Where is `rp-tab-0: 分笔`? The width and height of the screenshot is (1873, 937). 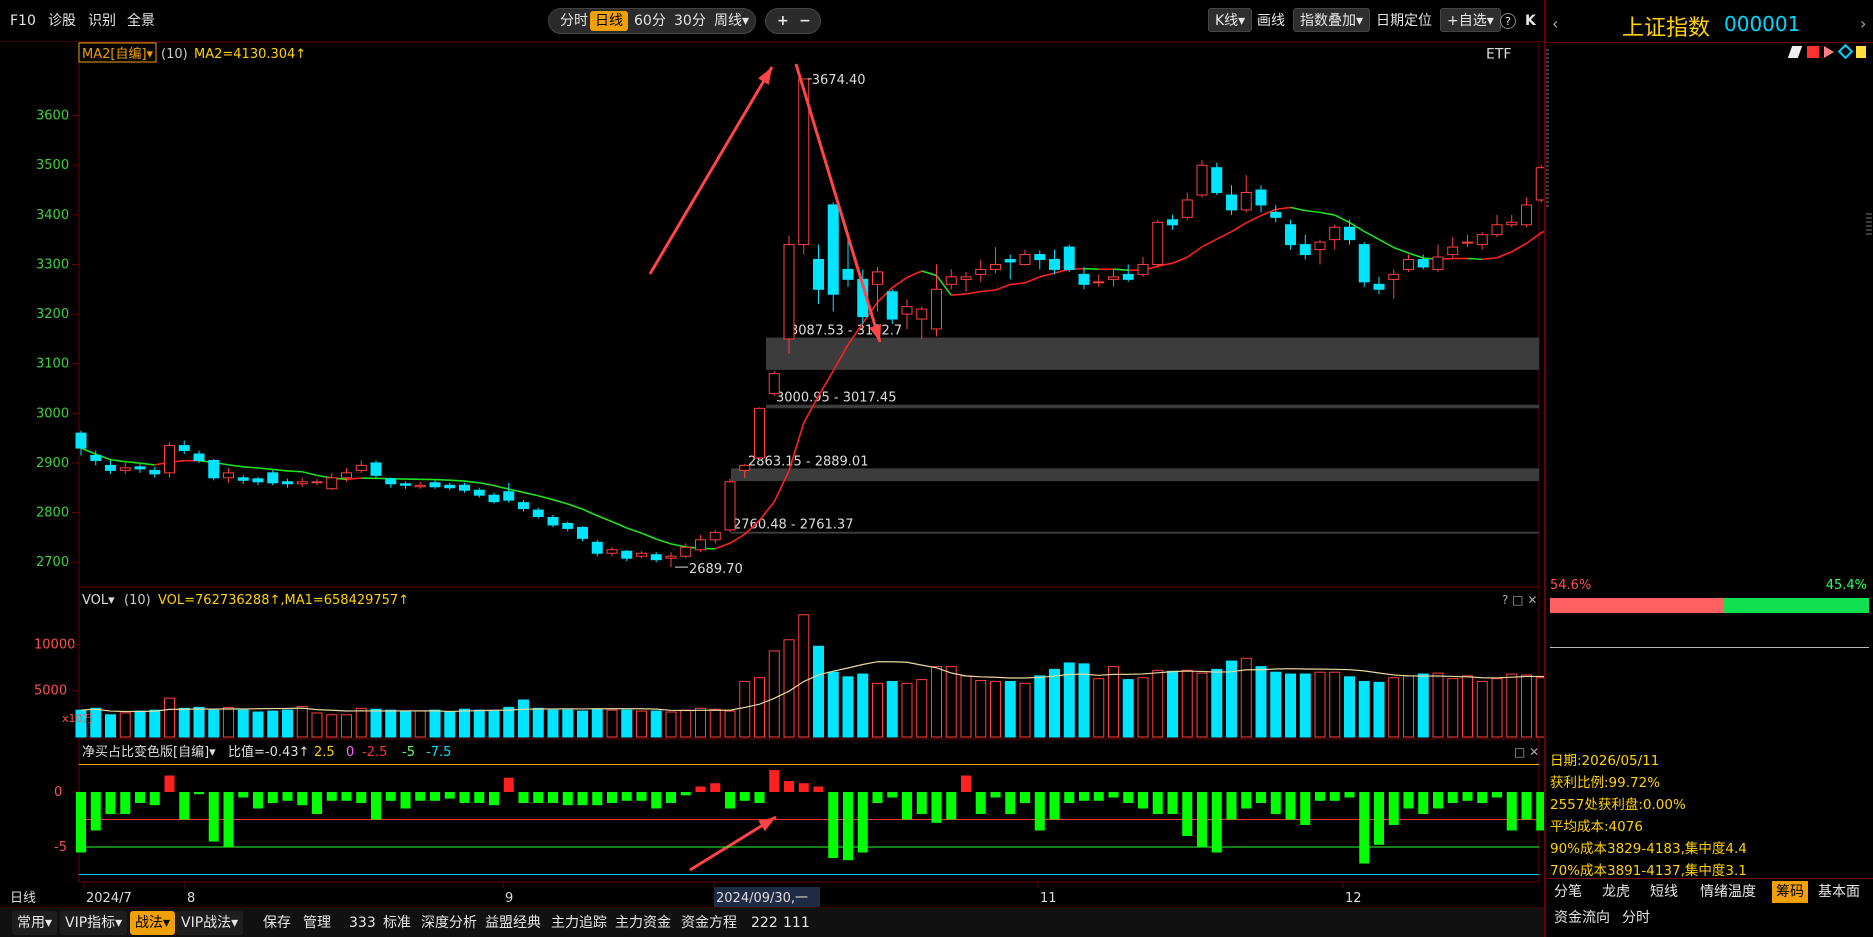
rp-tab-0: 分笔 is located at coordinates (1568, 892).